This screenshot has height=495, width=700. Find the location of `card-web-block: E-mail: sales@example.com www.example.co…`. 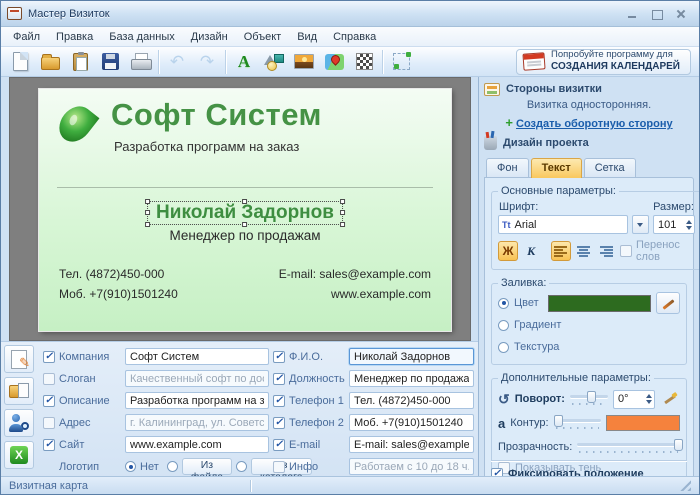

card-web-block: E-mail: sales@example.com www.example.co… is located at coordinates (355, 285).